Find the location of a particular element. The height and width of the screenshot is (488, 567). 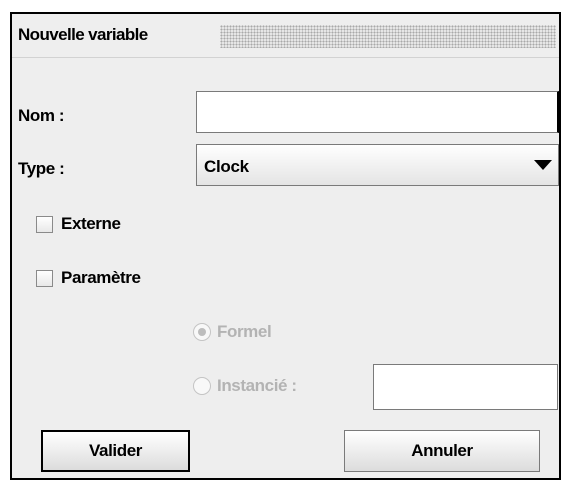

name-input is located at coordinates (377, 112).